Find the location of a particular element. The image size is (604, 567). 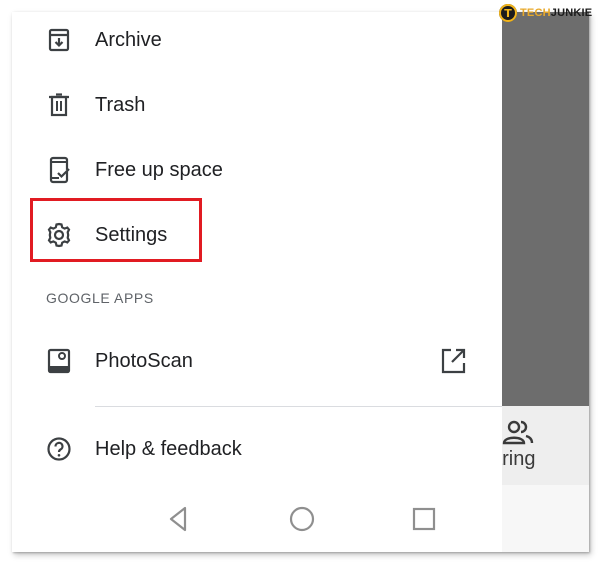

help-icon is located at coordinates (59, 449).